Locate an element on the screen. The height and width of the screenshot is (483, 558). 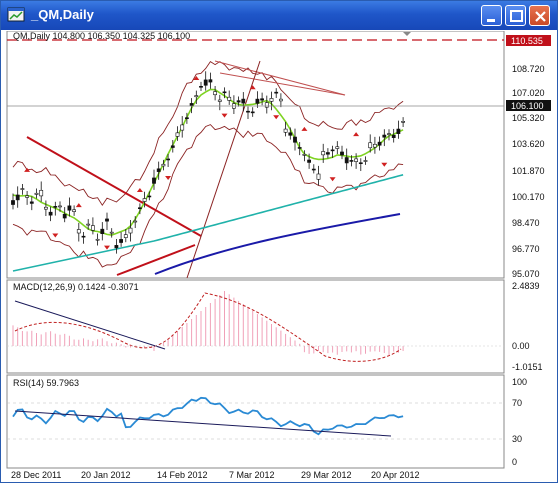
rsi-tick-30: 30 is located at coordinates (517, 439).